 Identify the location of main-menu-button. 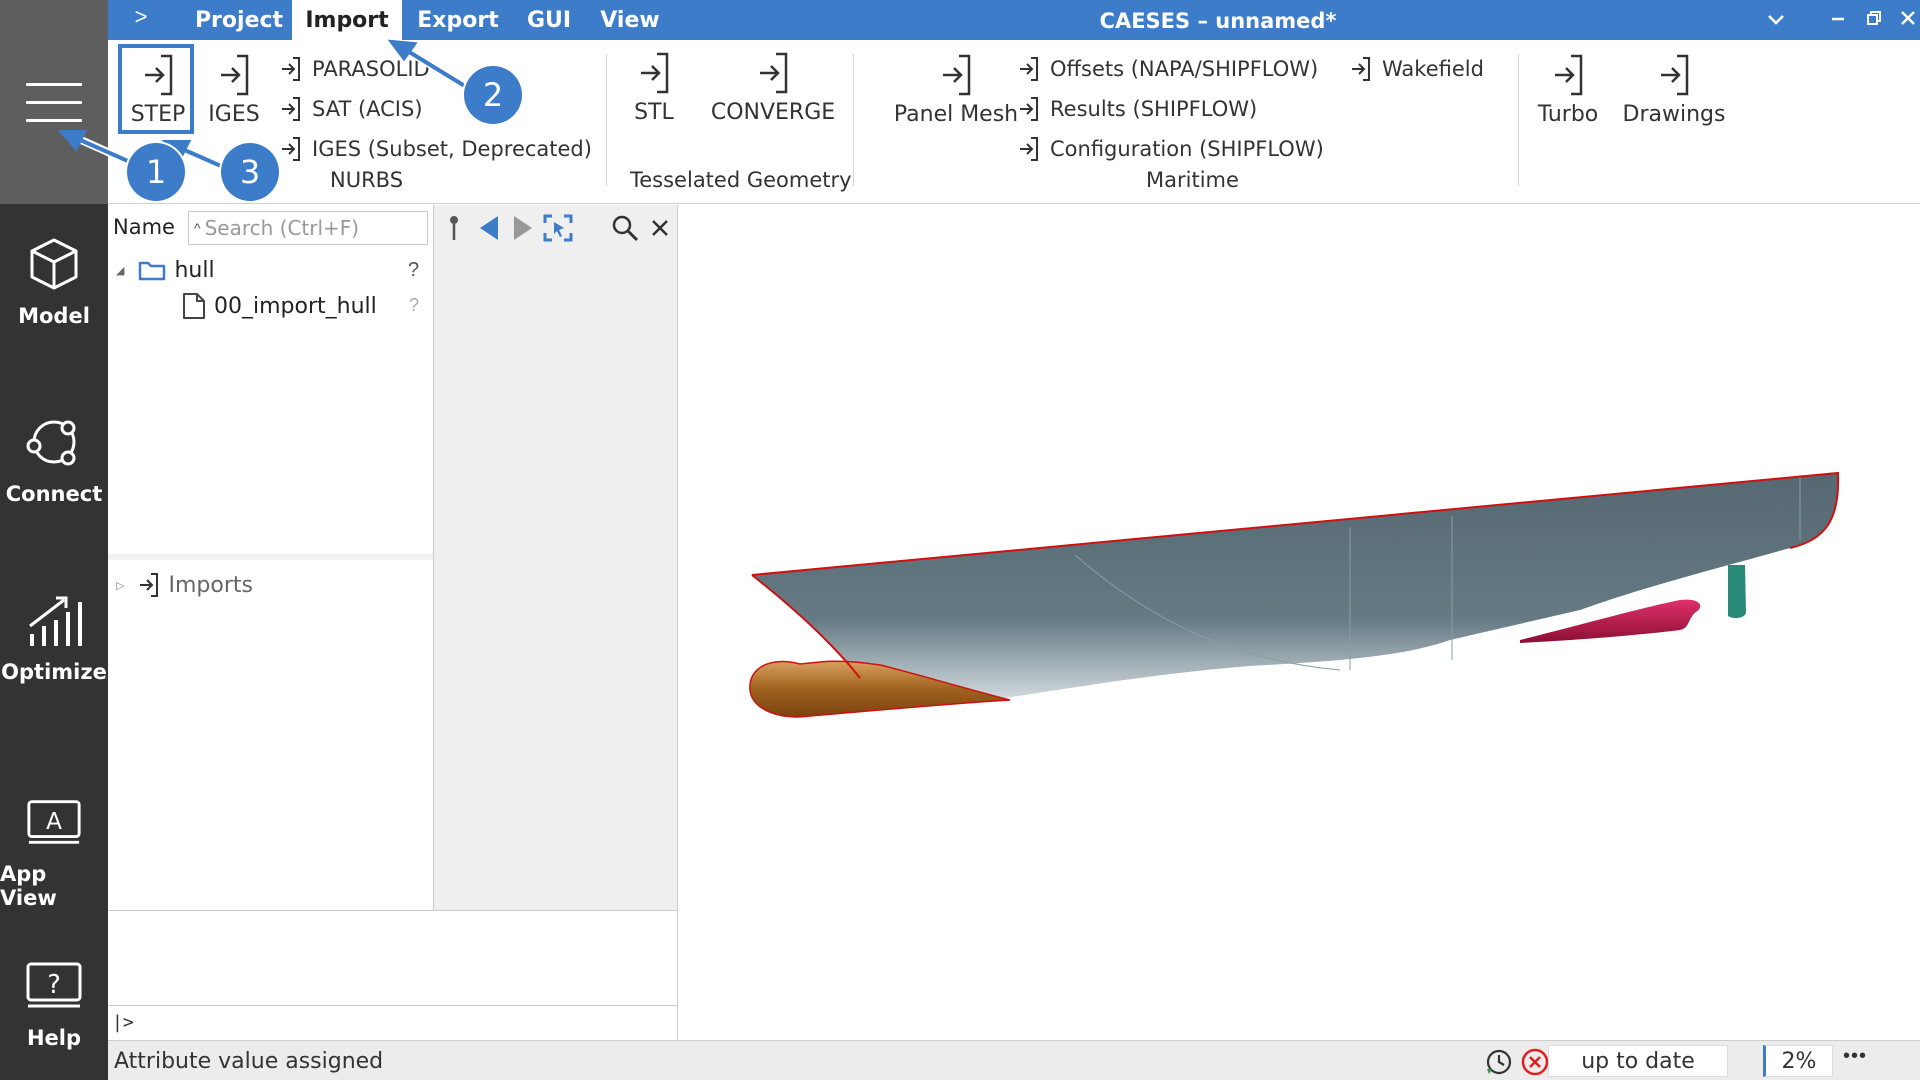
(54, 102).